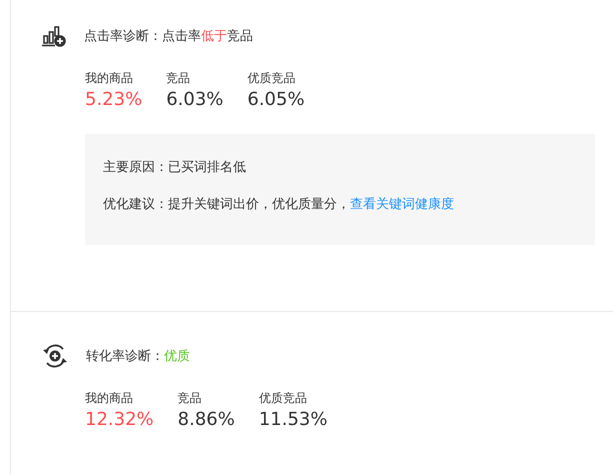 The width and height of the screenshot is (613, 475). I want to click on bar-chart-plus-icon, so click(54, 36).